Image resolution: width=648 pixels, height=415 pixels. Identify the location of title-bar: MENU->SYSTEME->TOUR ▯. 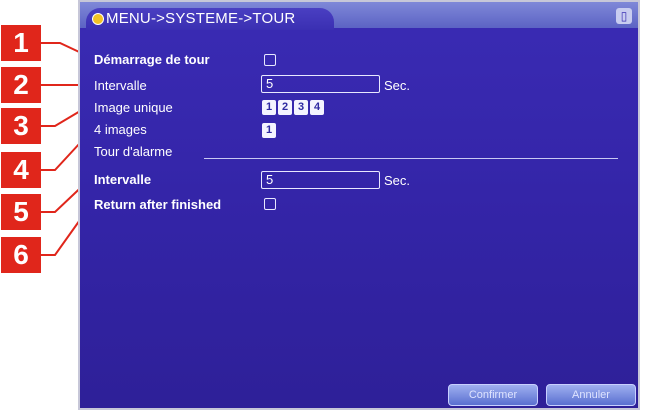
(359, 16).